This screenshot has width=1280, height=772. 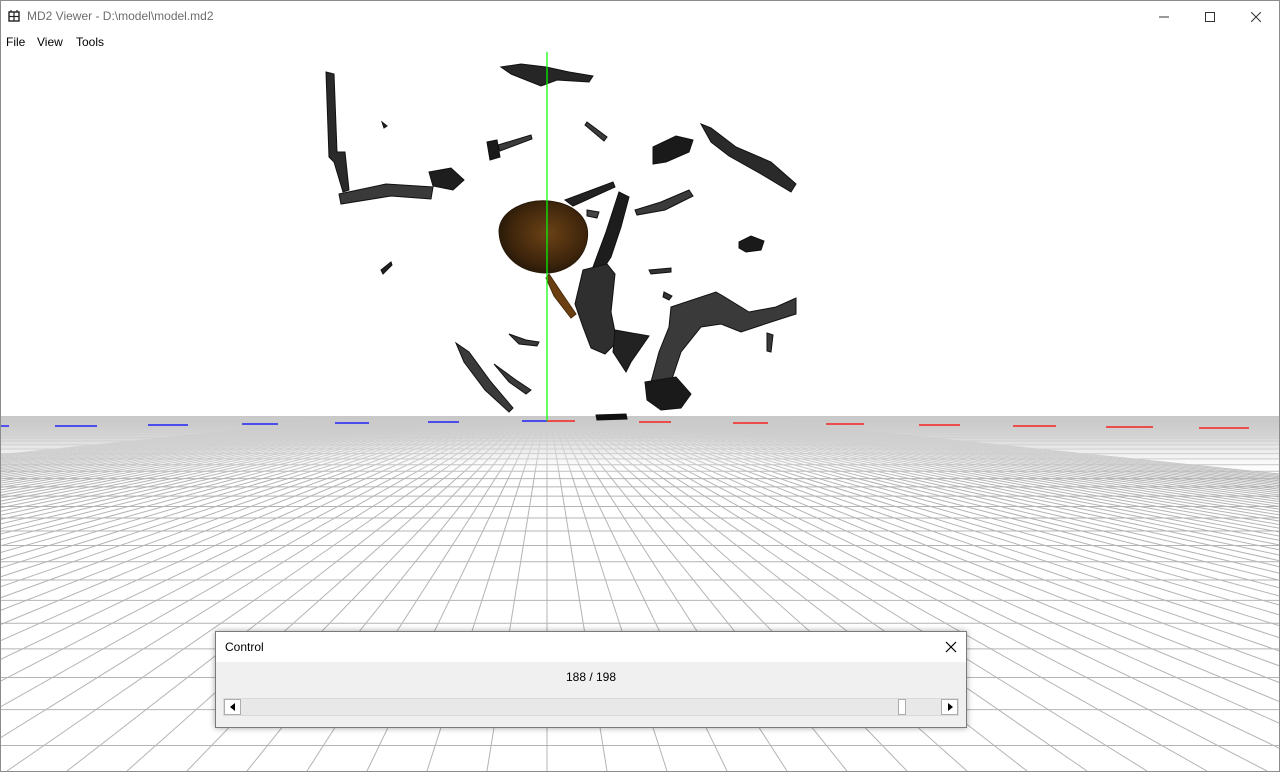 I want to click on frame-slider, so click(x=591, y=707).